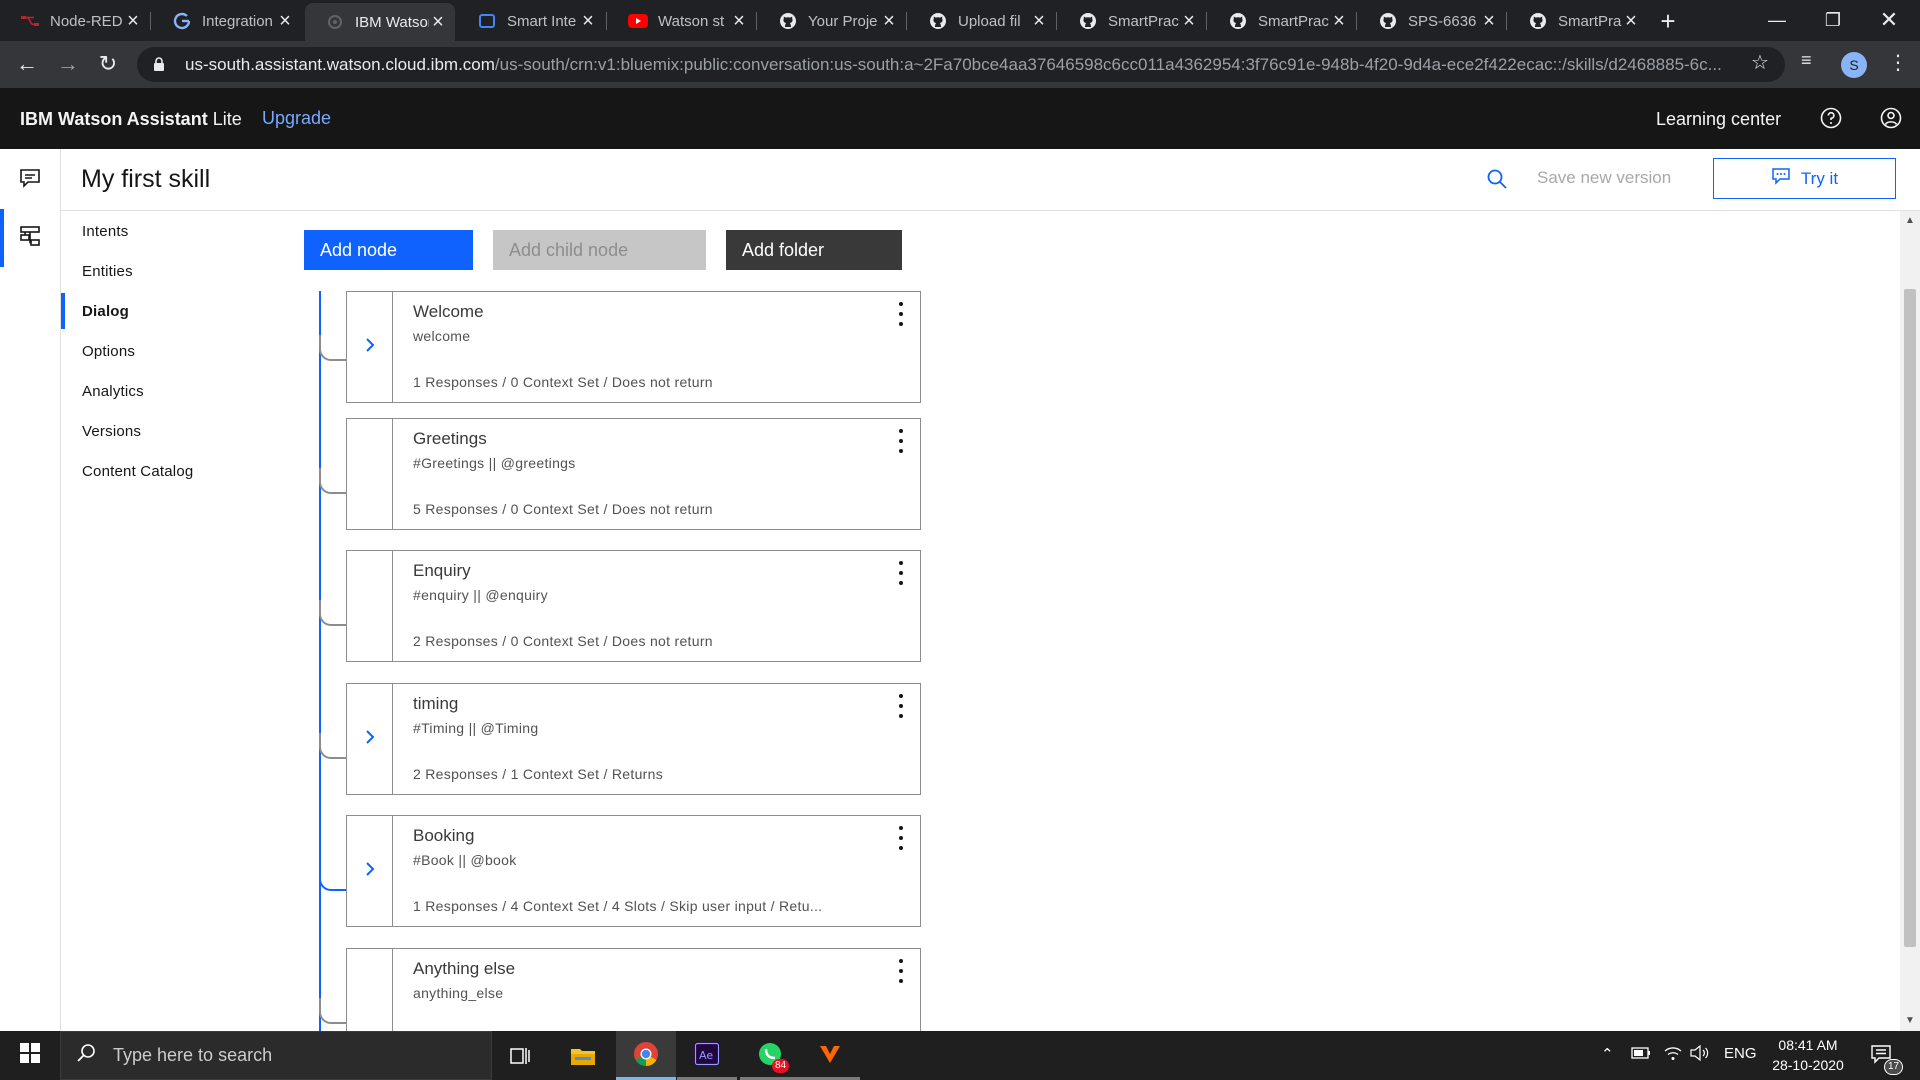 The width and height of the screenshot is (1920, 1080). Describe the element at coordinates (164, 471) in the screenshot. I see `nav-item-content-catalog: Content Catalog` at that location.